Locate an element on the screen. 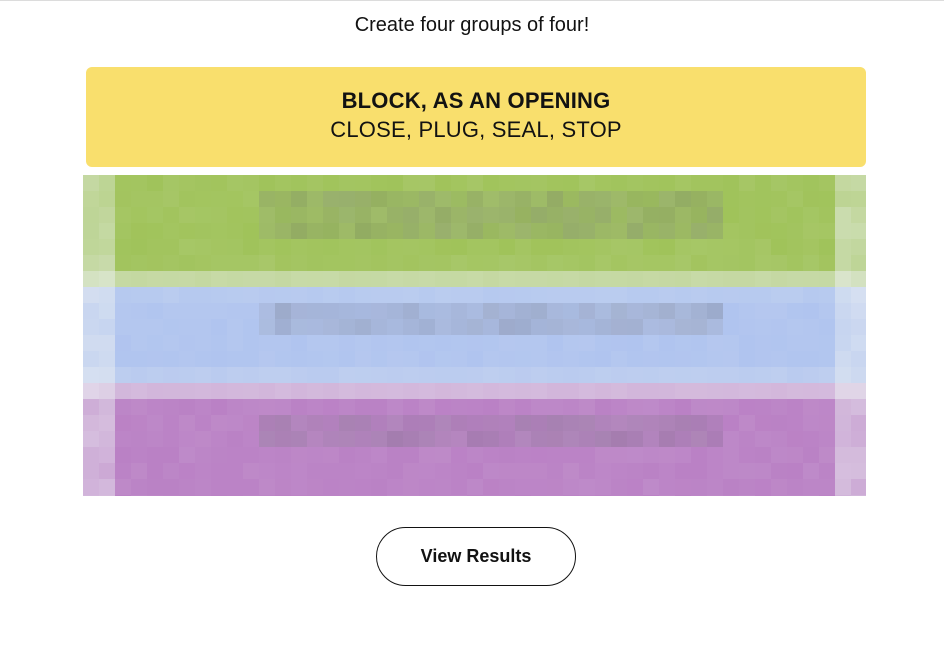  view-results-button: View Results is located at coordinates (476, 556).